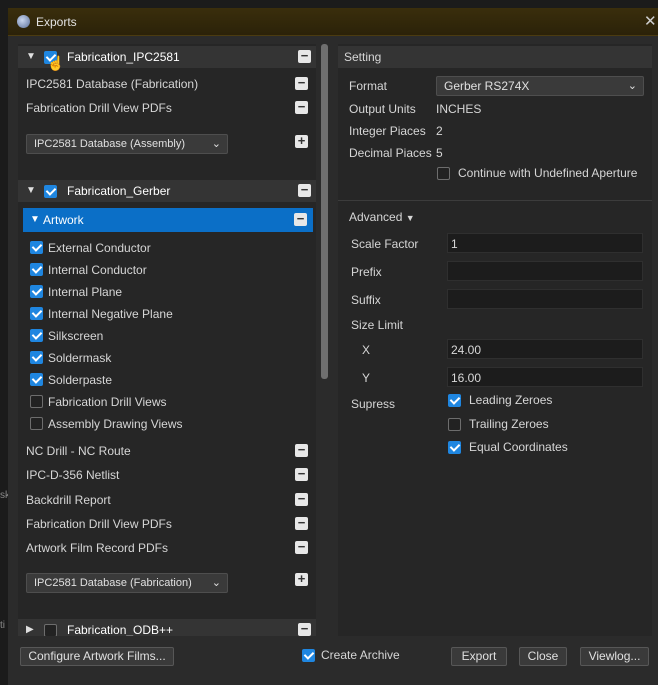 Image resolution: width=658 pixels, height=685 pixels. What do you see at coordinates (56, 22) in the screenshot?
I see `window-title: Exports` at bounding box center [56, 22].